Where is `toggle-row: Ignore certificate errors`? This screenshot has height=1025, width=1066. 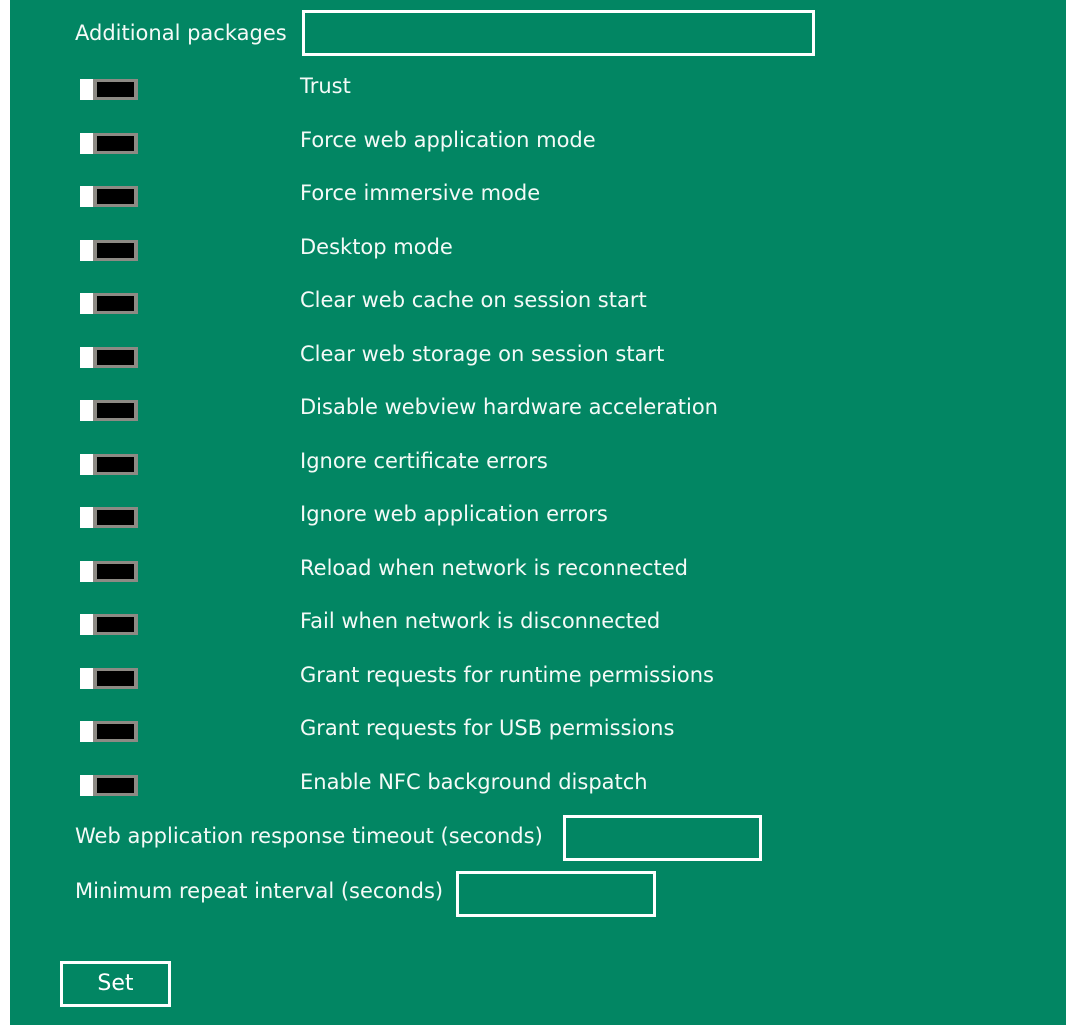
toggle-row: Ignore certificate errors is located at coordinates (510, 465).